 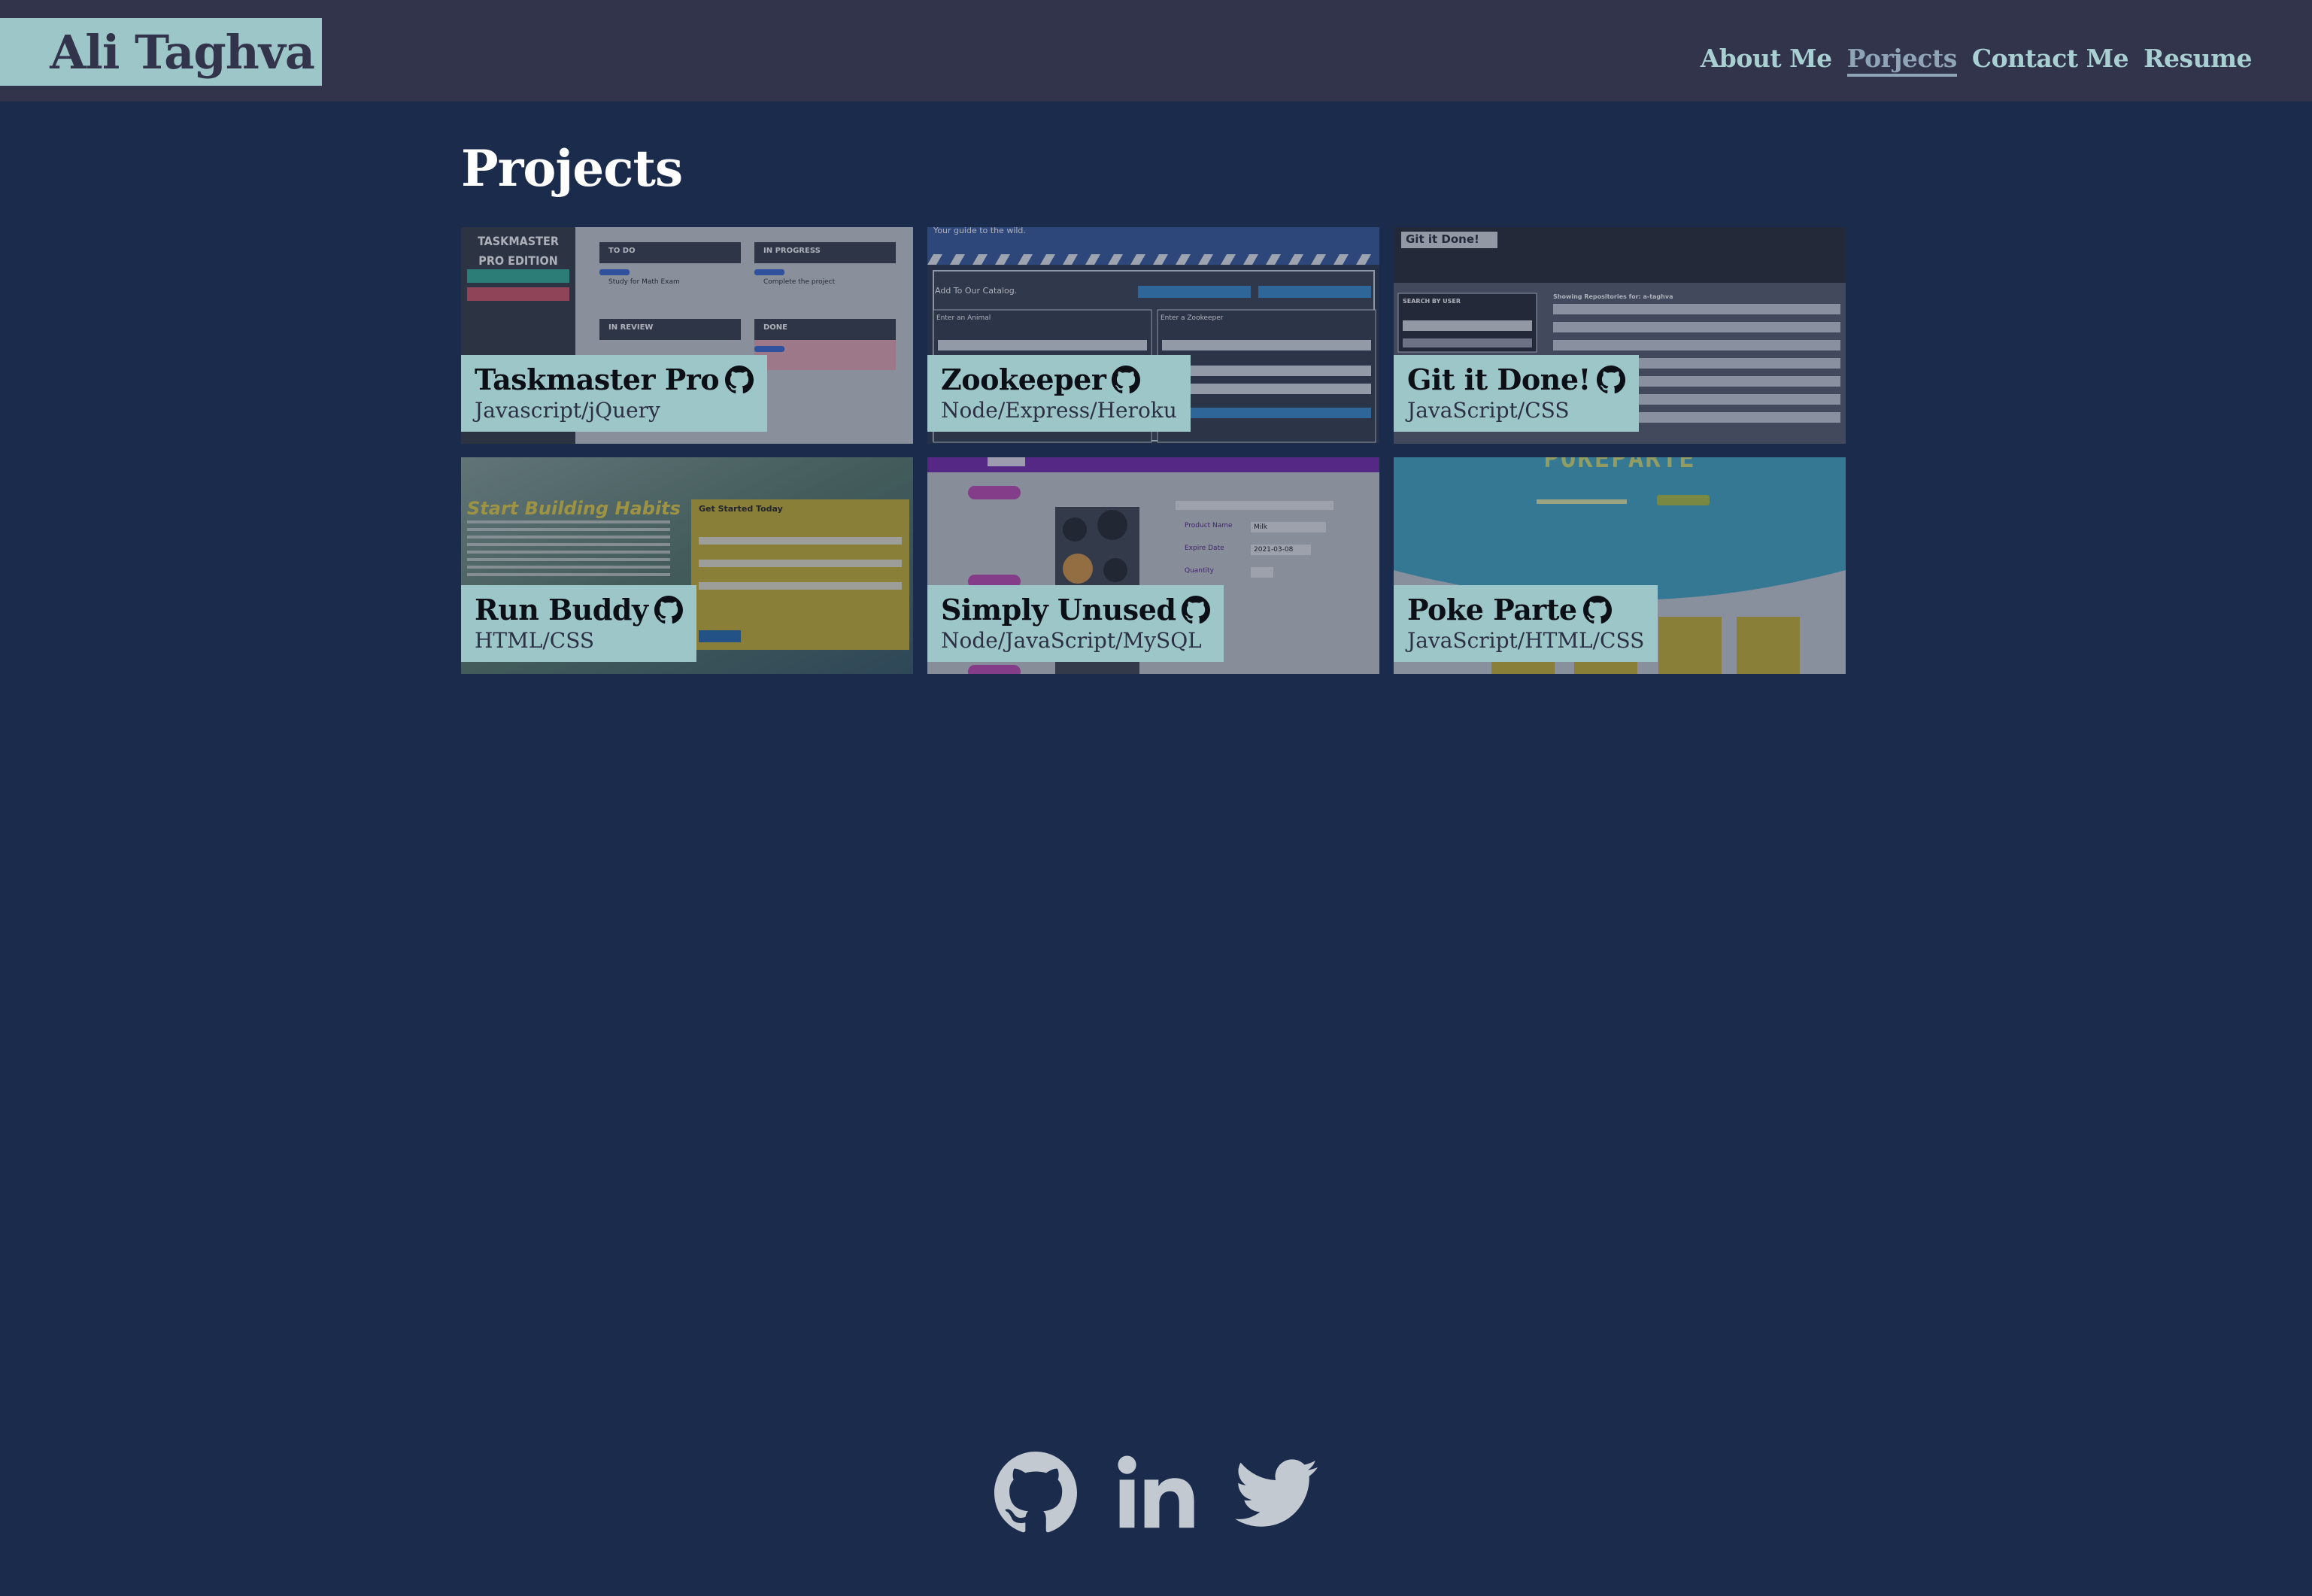 I want to click on project-caption: Git it Done! JavaScript/CSS, so click(x=1517, y=393).